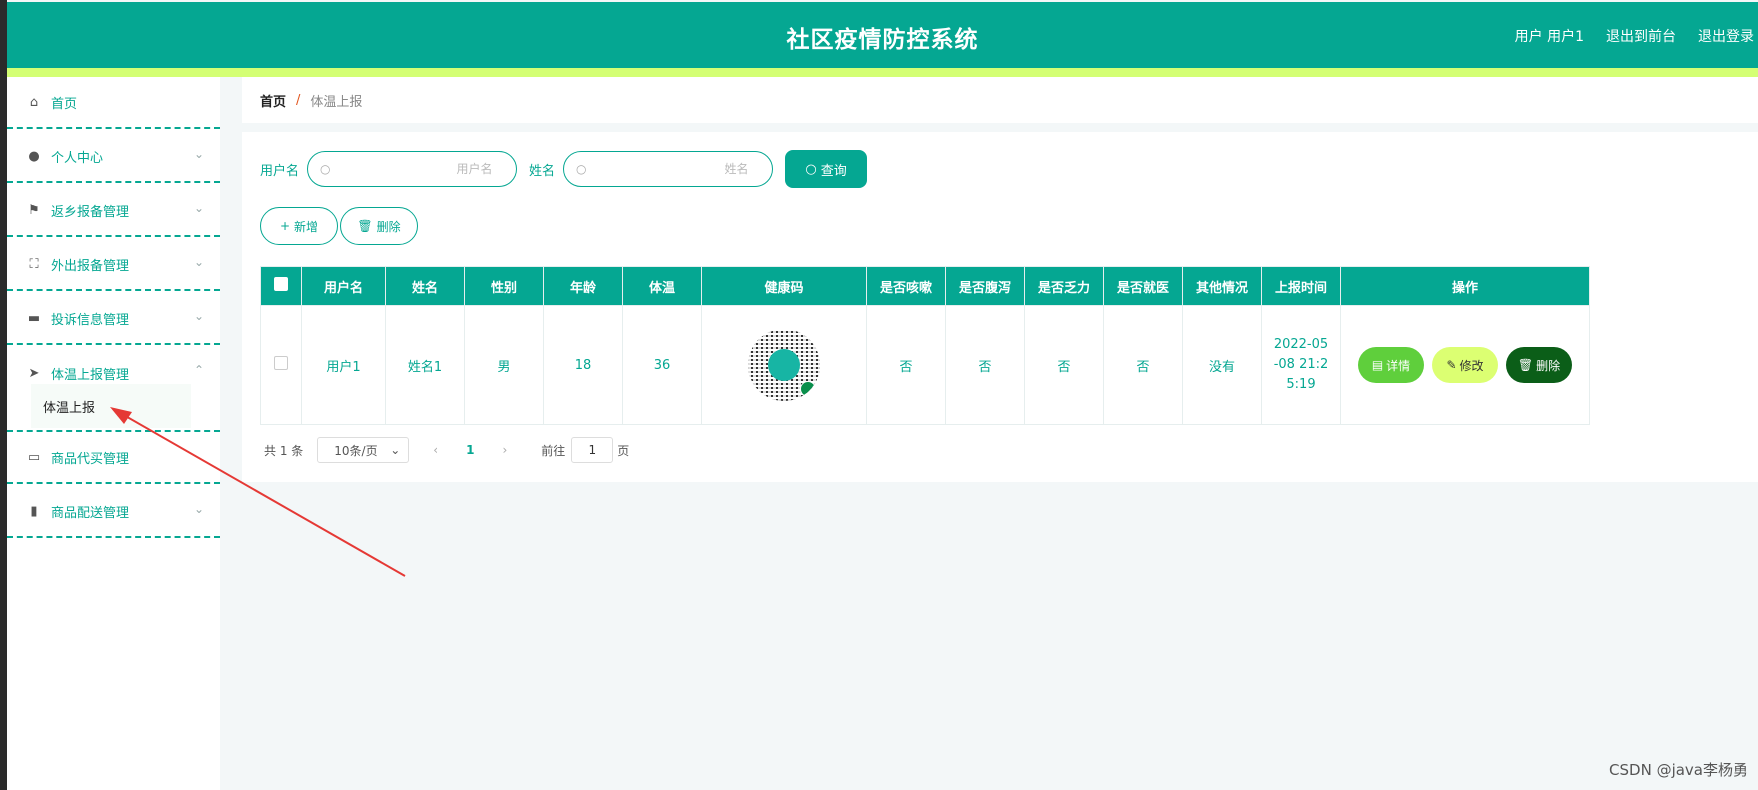  I want to click on breadcrumb-home: 首页, so click(273, 100).